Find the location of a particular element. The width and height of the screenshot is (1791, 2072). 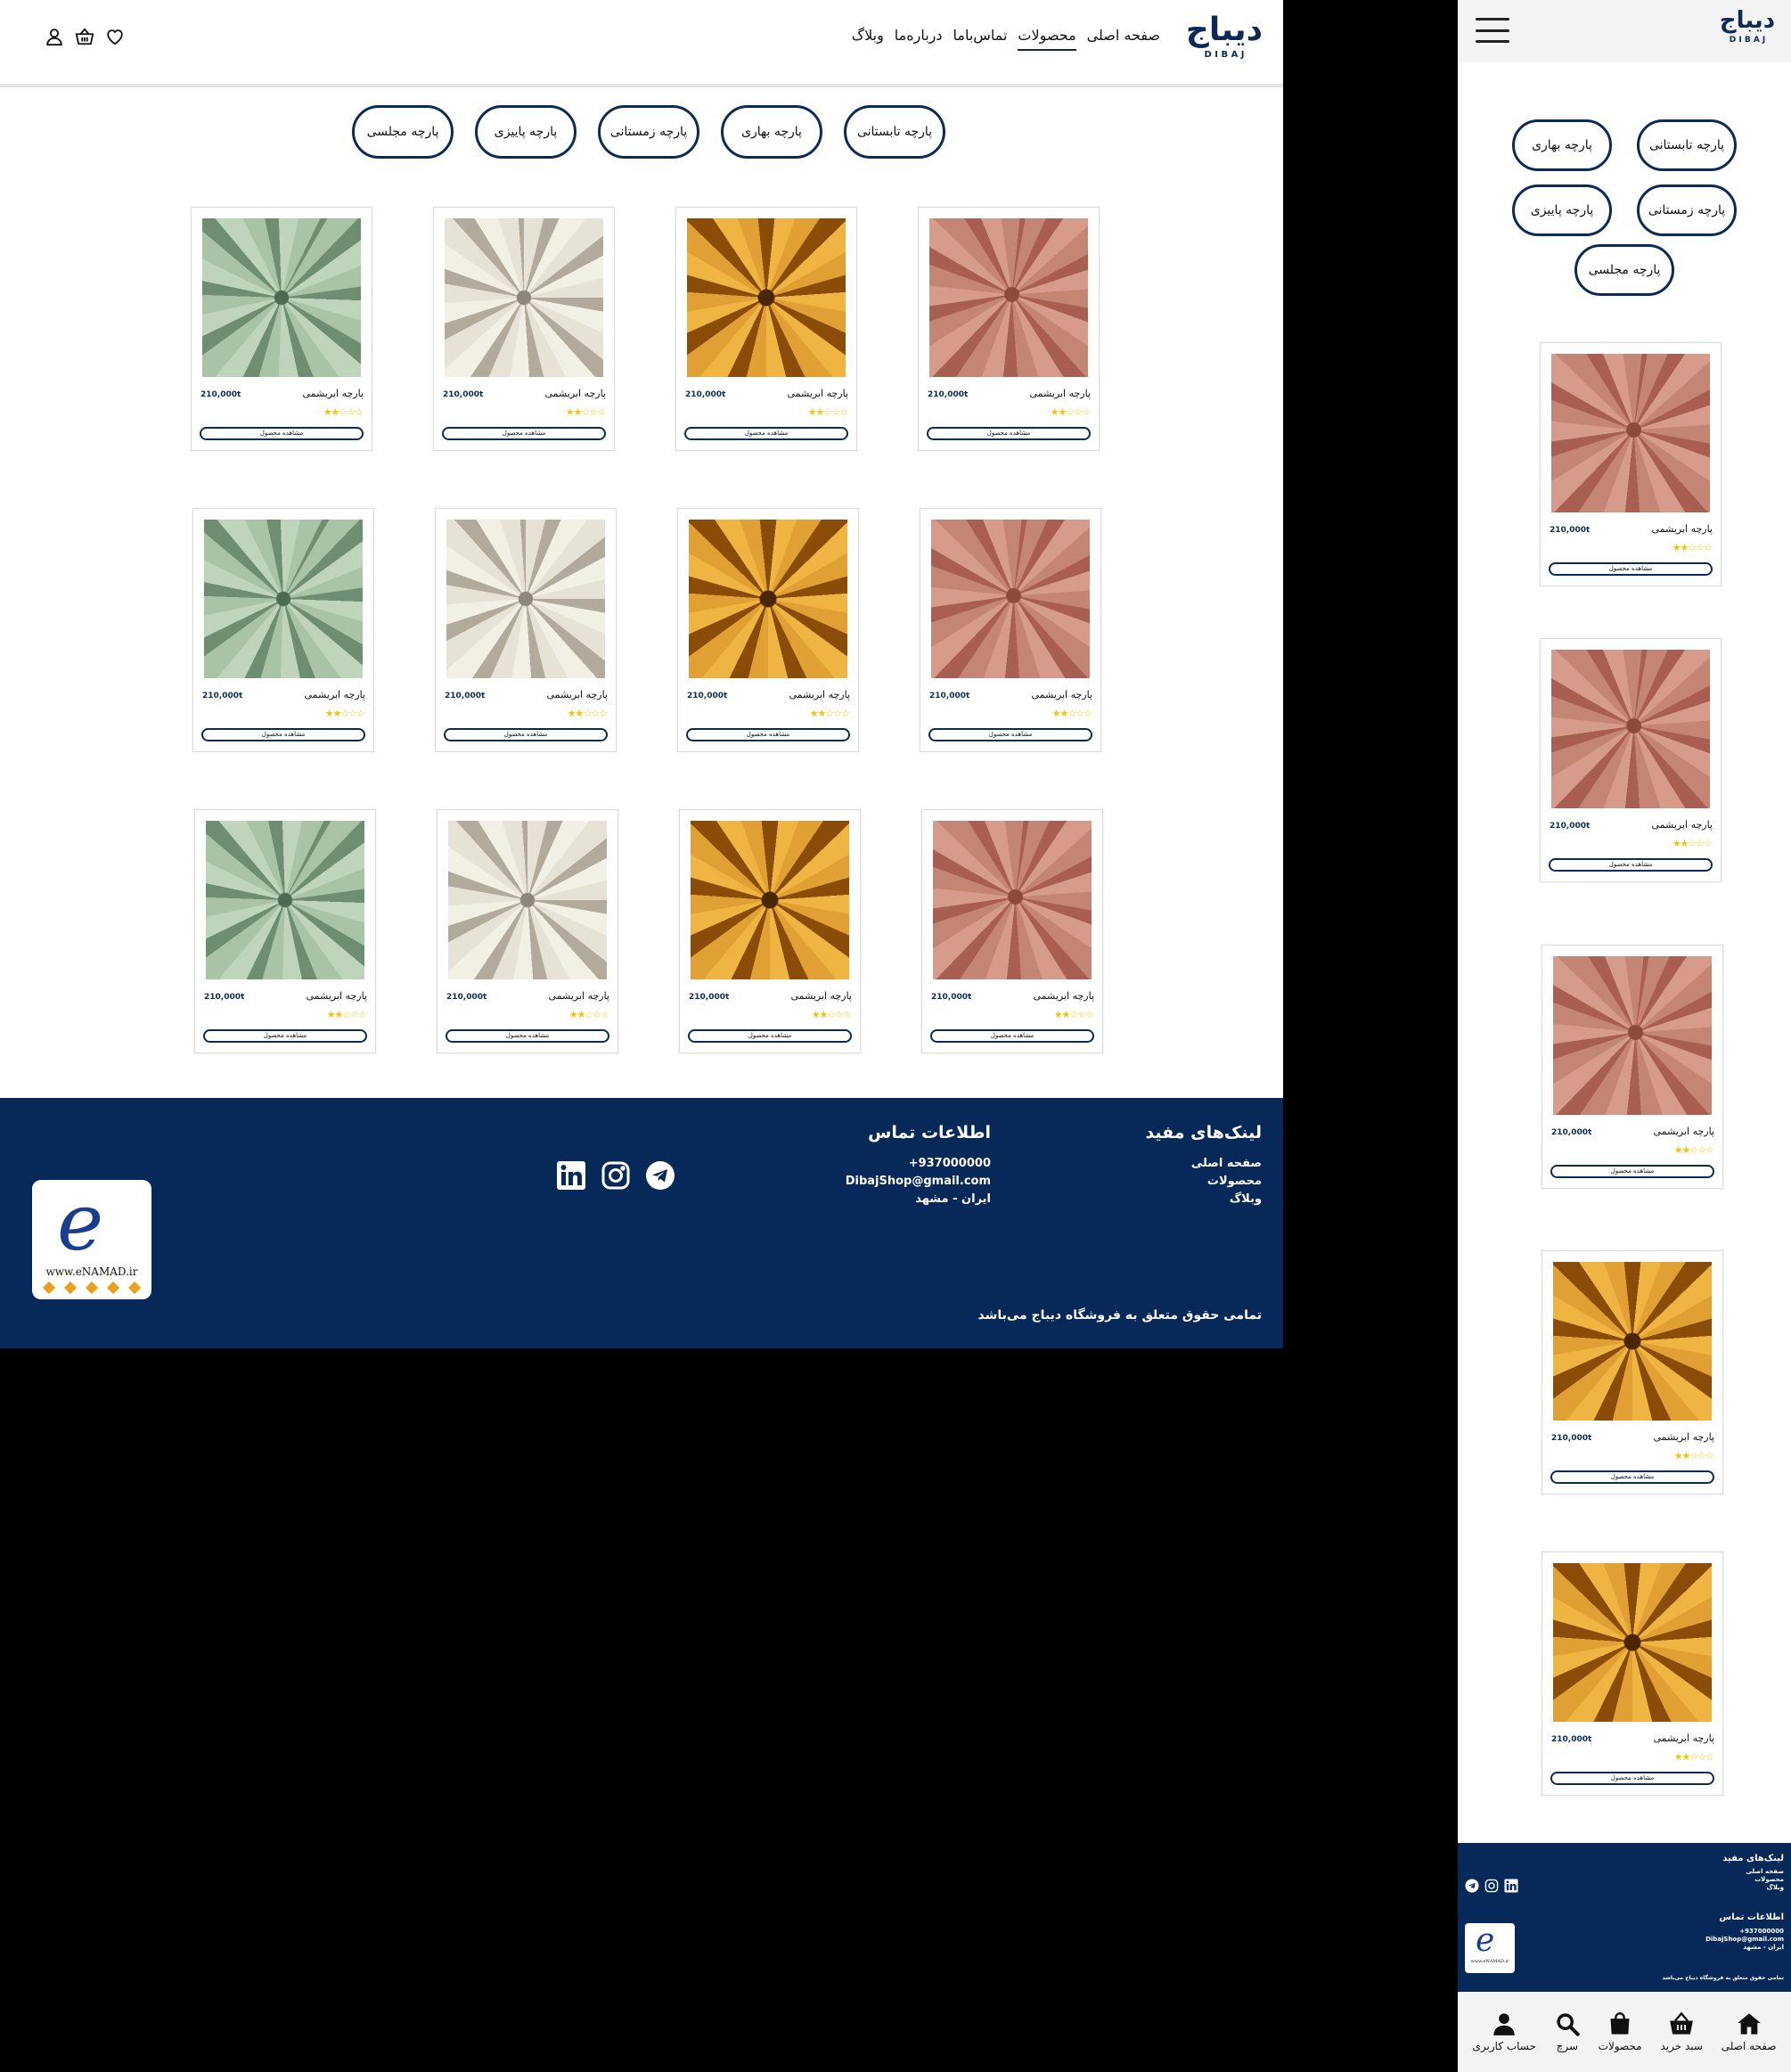

m-filter-spring: پارچه بهاری is located at coordinates (1562, 145).